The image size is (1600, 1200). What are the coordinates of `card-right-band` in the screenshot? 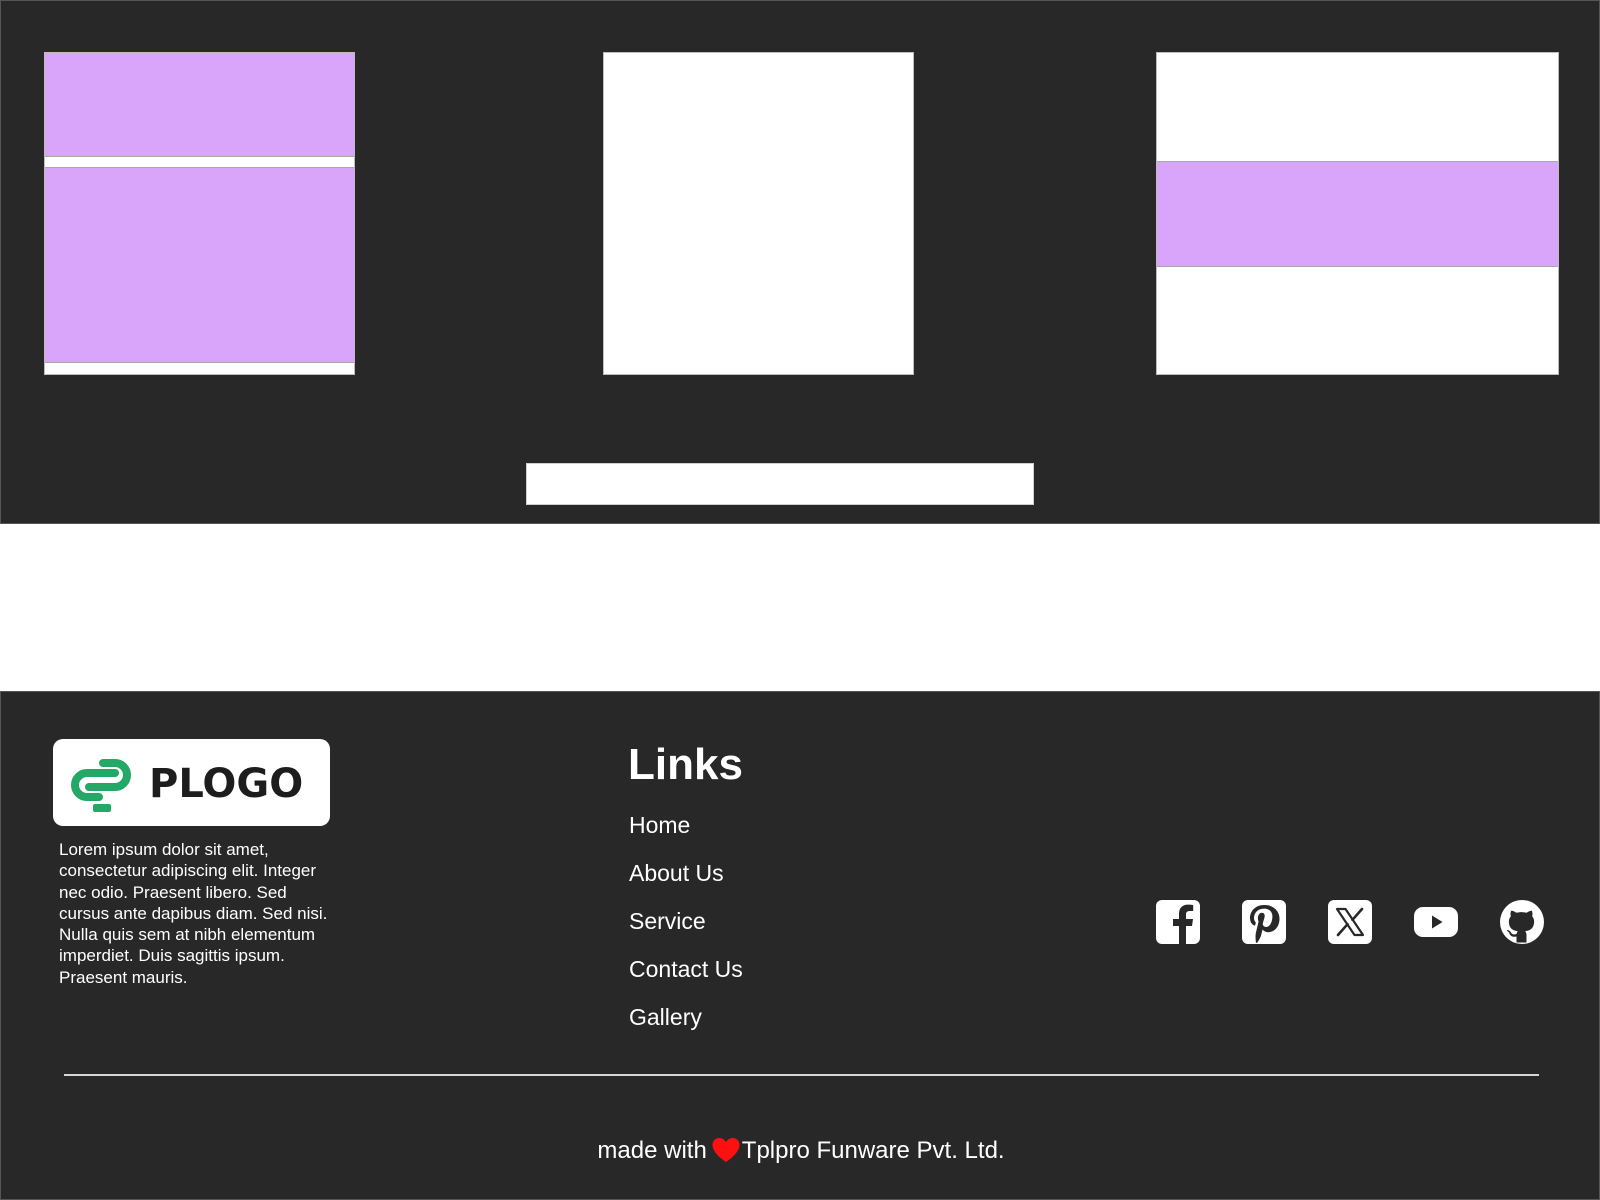 It's located at (1357, 214).